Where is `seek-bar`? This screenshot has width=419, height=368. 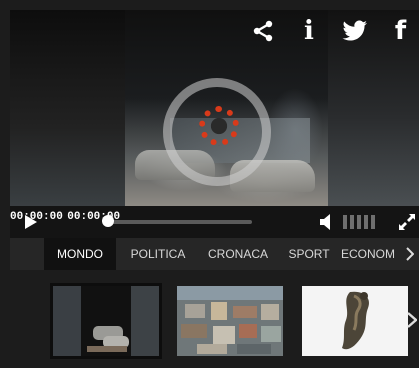
seek-bar is located at coordinates (181, 222).